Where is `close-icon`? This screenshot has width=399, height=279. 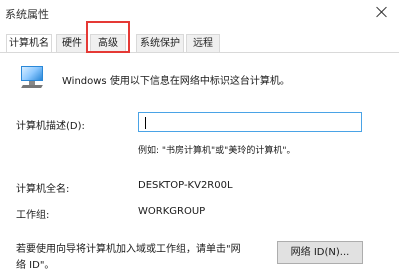 close-icon is located at coordinates (382, 12).